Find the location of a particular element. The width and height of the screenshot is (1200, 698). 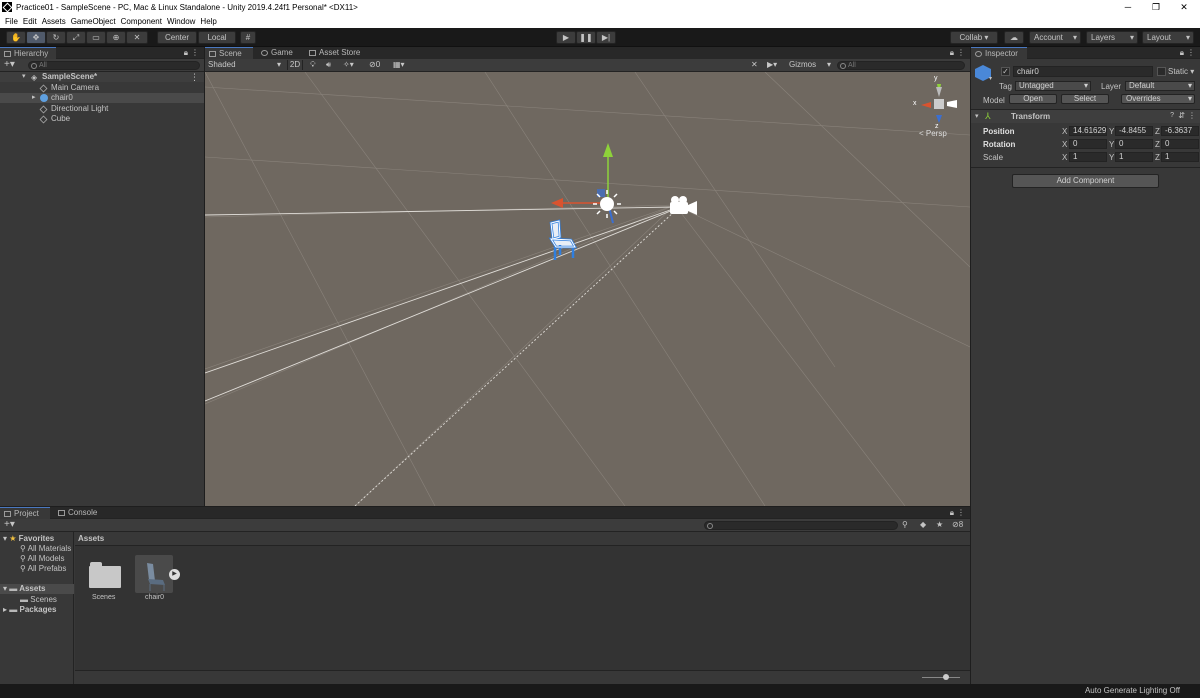

packages-folder-row: ▸ ▬ Packages is located at coordinates (29, 609).